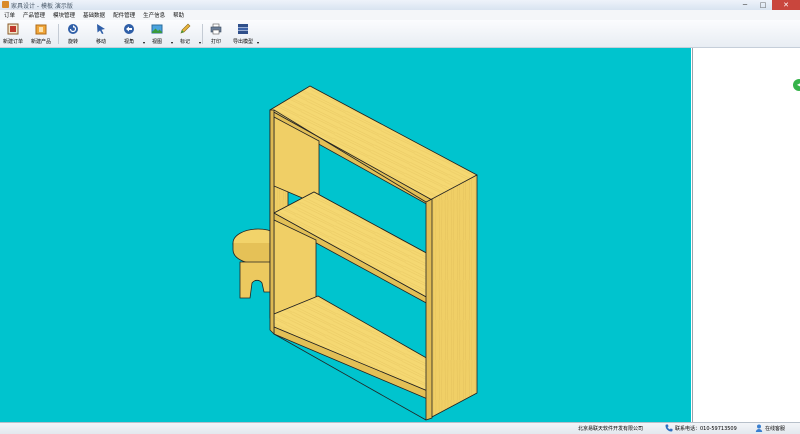  What do you see at coordinates (5, 4) in the screenshot?
I see `app-icon` at bounding box center [5, 4].